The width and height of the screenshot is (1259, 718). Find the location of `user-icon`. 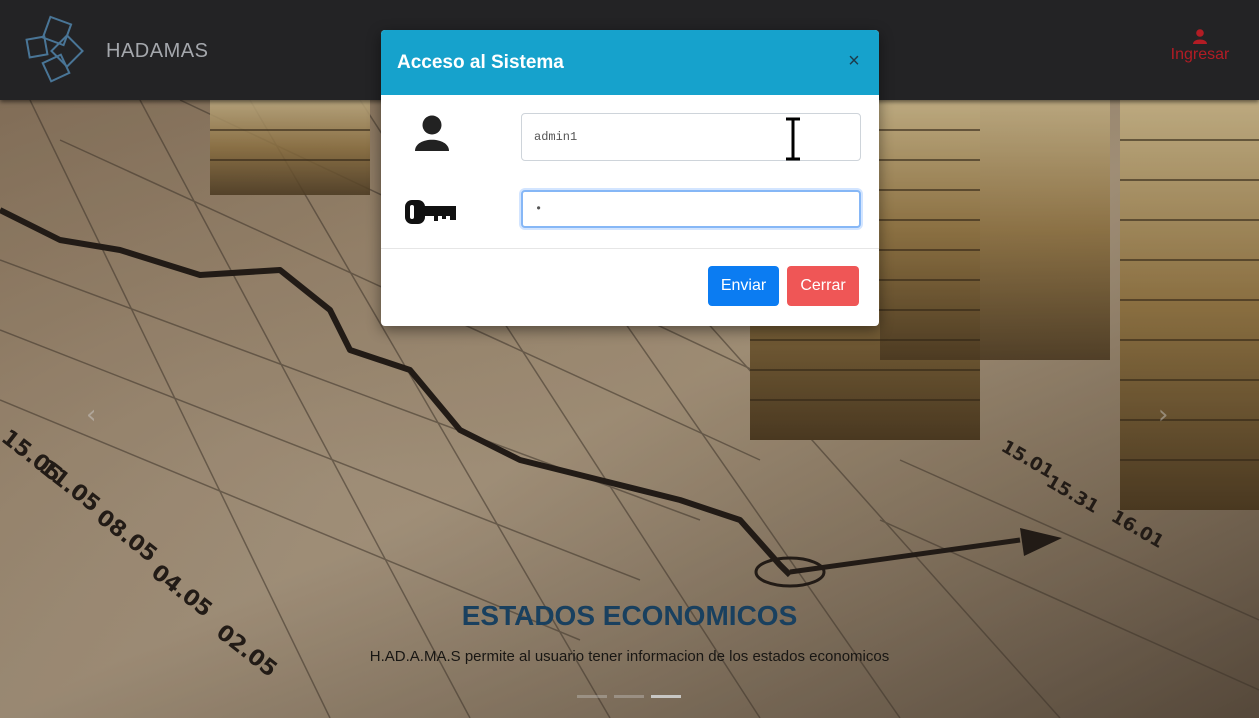

user-icon is located at coordinates (432, 133).